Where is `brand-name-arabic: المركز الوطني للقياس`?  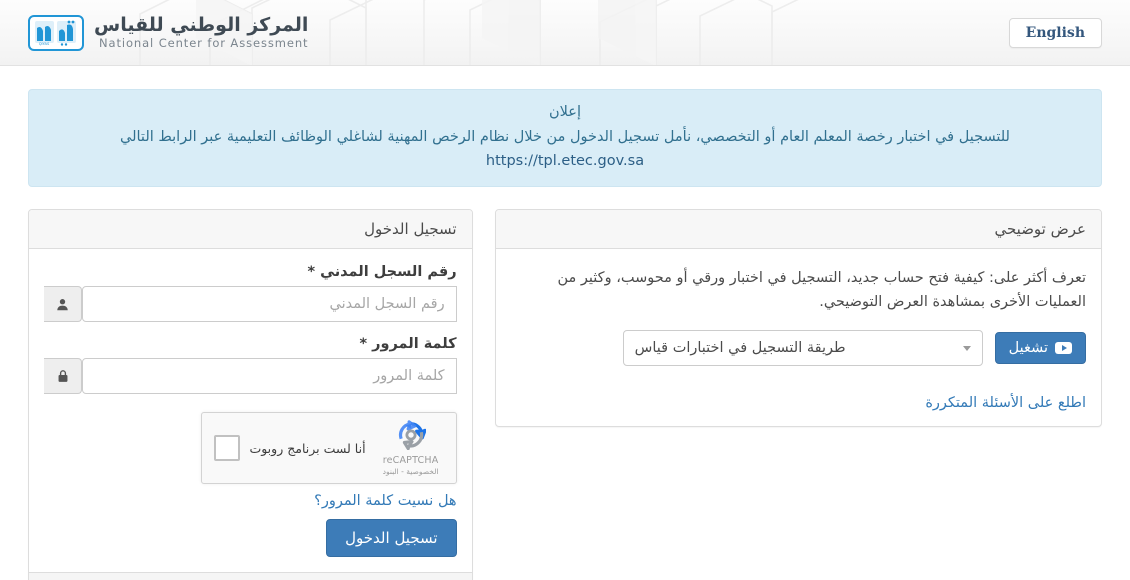 brand-name-arabic: المركز الوطني للقياس is located at coordinates (201, 24).